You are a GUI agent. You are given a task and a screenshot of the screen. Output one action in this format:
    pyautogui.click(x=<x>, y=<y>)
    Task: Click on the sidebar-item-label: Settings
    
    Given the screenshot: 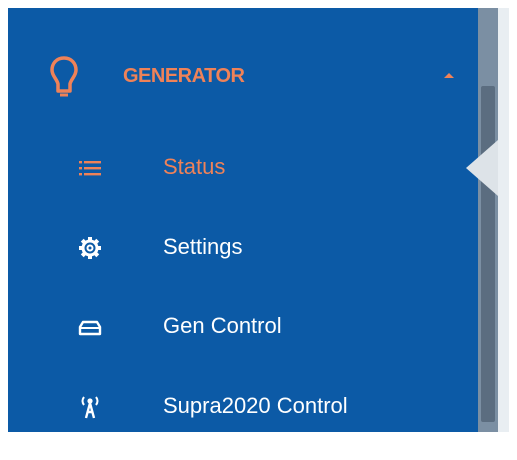 What is the action you would take?
    pyautogui.click(x=203, y=246)
    